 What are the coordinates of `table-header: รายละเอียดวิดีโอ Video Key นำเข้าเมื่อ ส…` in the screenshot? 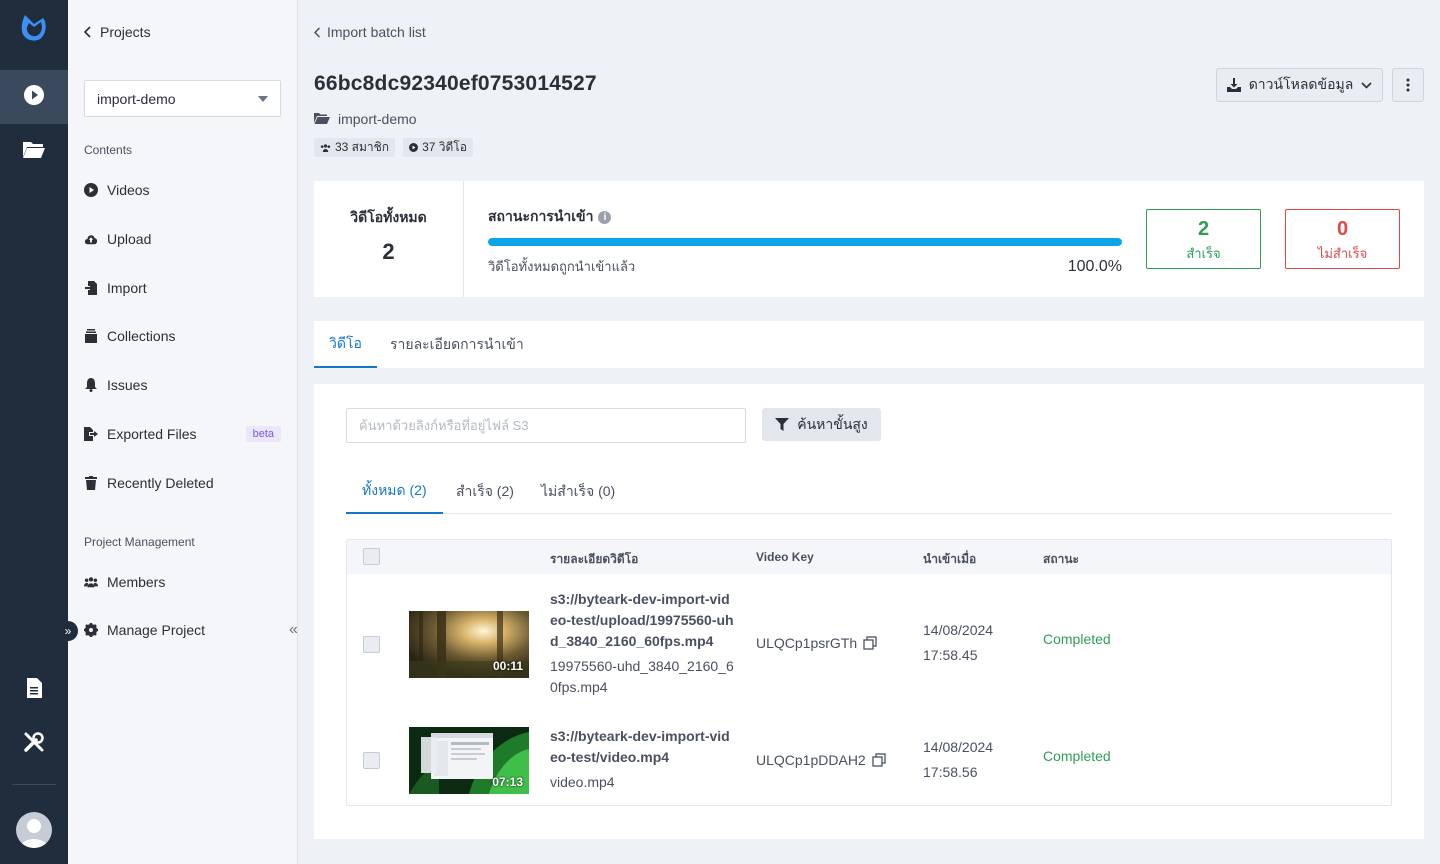 It's located at (869, 557).